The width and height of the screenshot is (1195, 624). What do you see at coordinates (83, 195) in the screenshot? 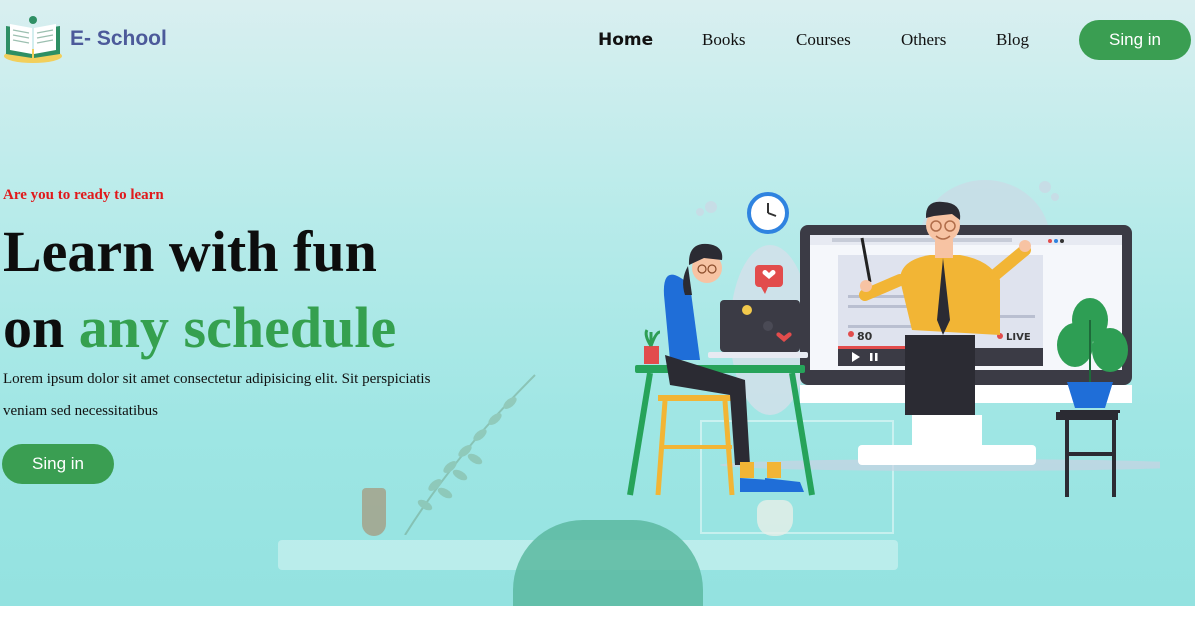
I see `hero-eyebrow: Are you to ready to learn` at bounding box center [83, 195].